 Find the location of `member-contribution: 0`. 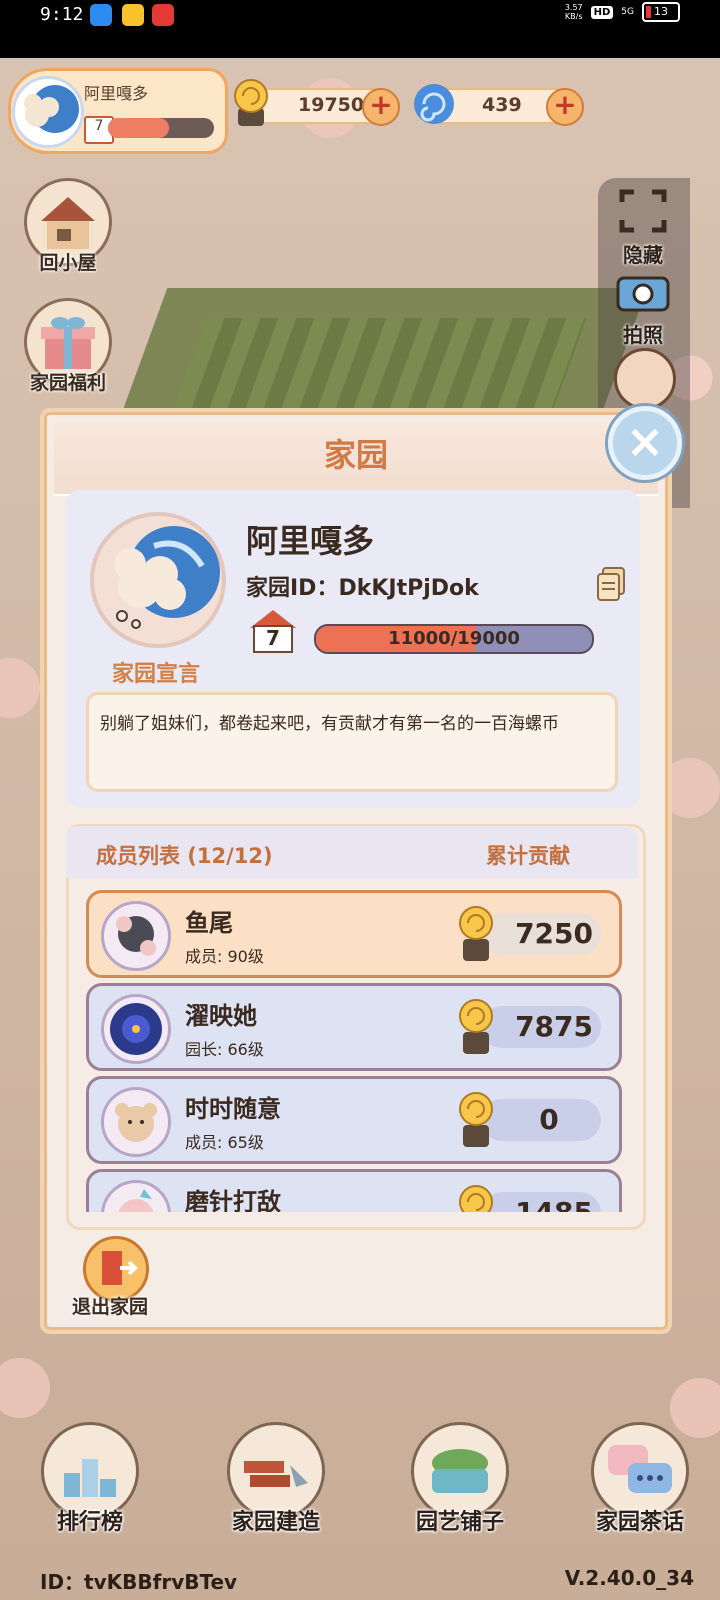

member-contribution: 0 is located at coordinates (549, 1119).